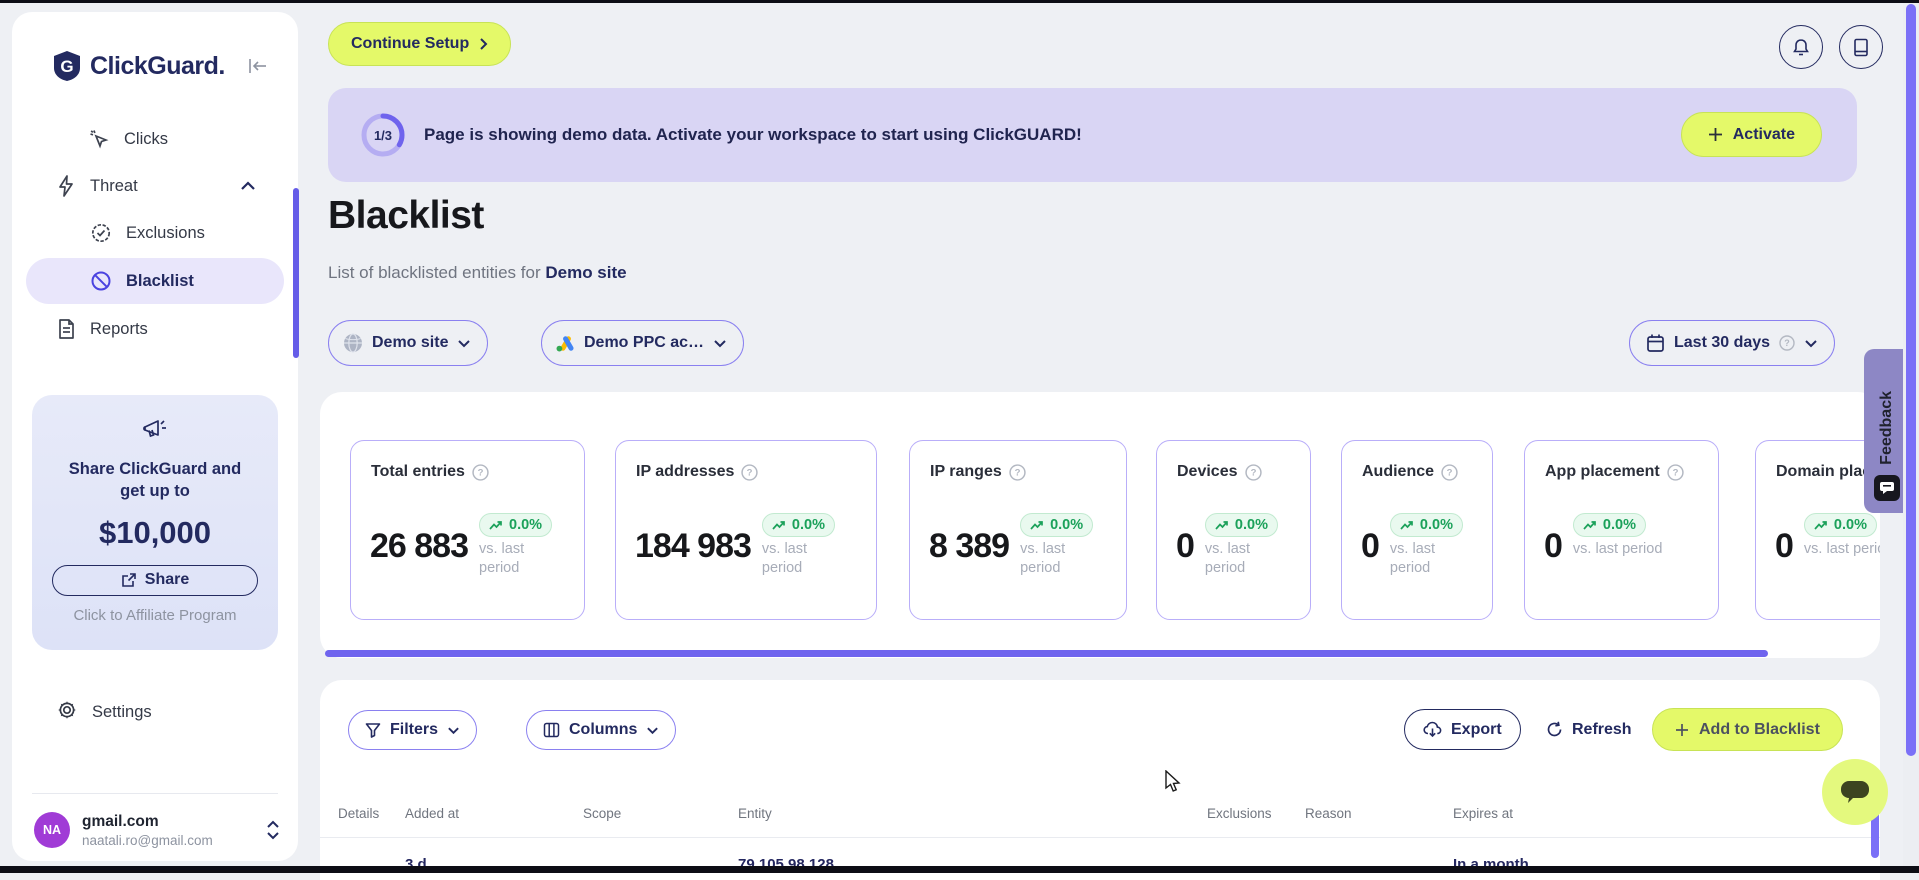  I want to click on setup-progress-ring: 1/3, so click(383, 135).